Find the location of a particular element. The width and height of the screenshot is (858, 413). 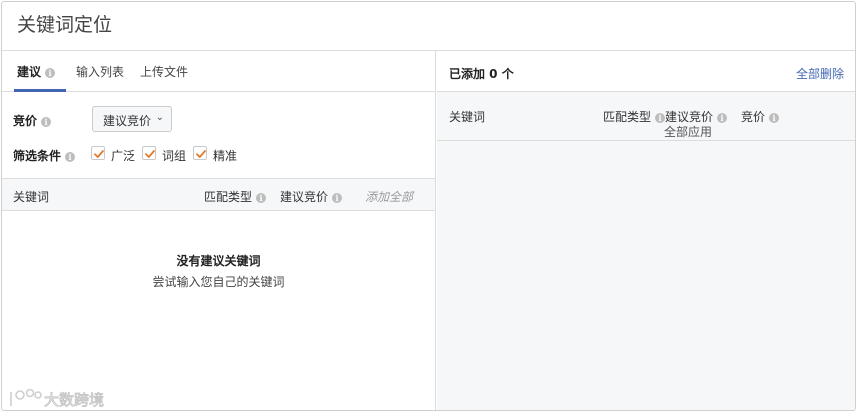

apply-all-link: 全部应用 is located at coordinates (688, 131).